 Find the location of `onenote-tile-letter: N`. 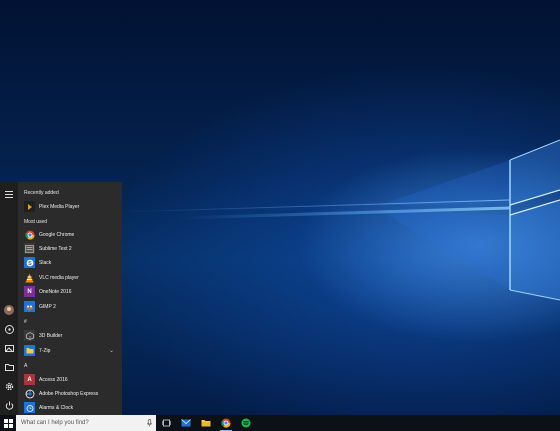

onenote-tile-letter: N is located at coordinates (29, 291).